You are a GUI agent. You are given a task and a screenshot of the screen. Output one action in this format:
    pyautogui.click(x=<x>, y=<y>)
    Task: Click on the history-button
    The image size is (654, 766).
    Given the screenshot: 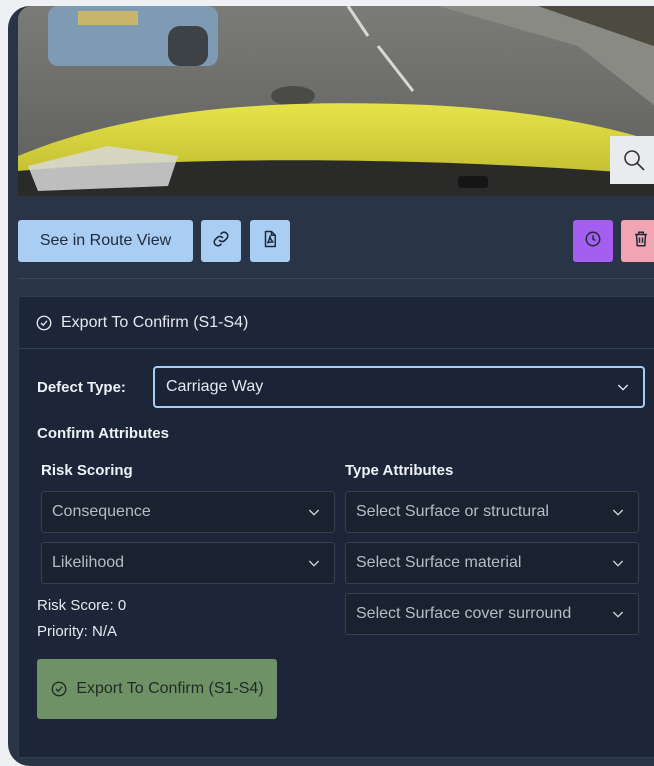 What is the action you would take?
    pyautogui.click(x=593, y=241)
    